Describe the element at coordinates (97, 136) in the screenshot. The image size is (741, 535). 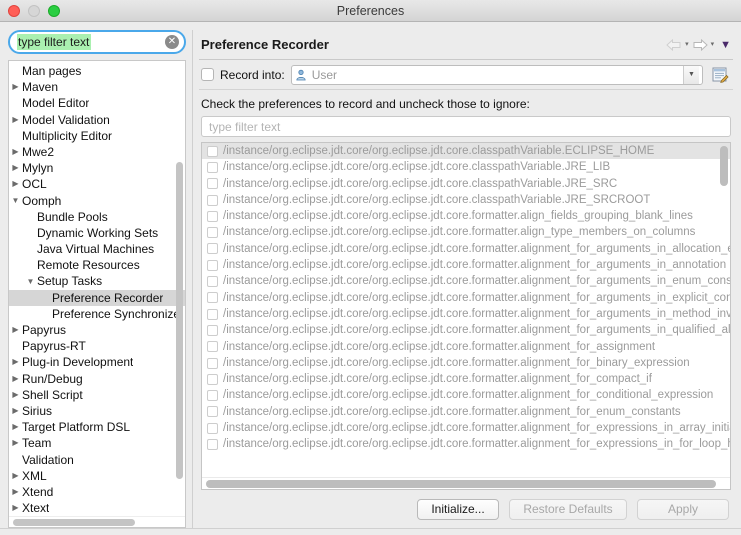
I see `sidebar-item-multiplicity-editor: Multiplicity Editor` at that location.